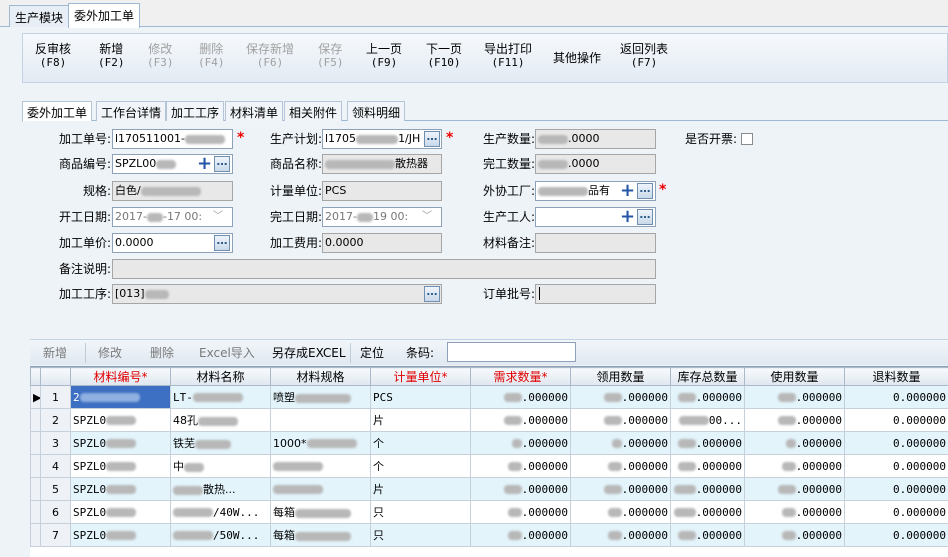  I want to click on cell-unit: 个, so click(420, 443).